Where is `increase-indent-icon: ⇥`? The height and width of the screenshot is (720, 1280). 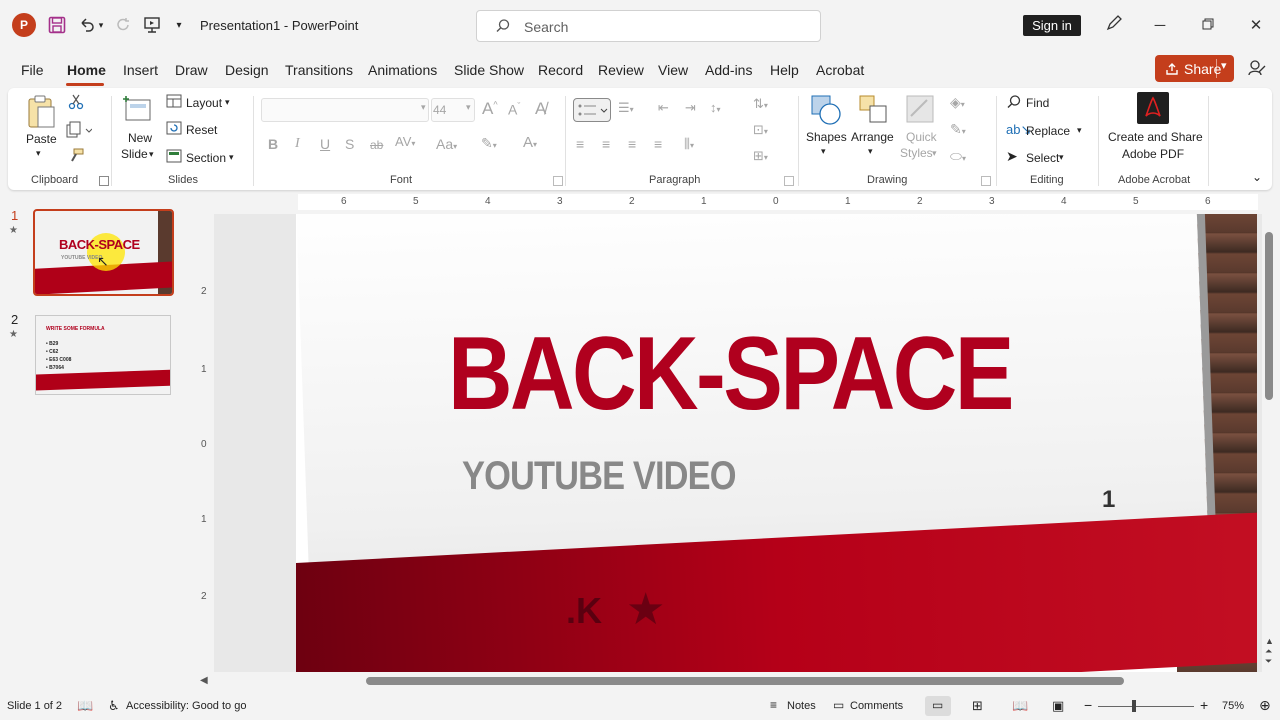 increase-indent-icon: ⇥ is located at coordinates (690, 108).